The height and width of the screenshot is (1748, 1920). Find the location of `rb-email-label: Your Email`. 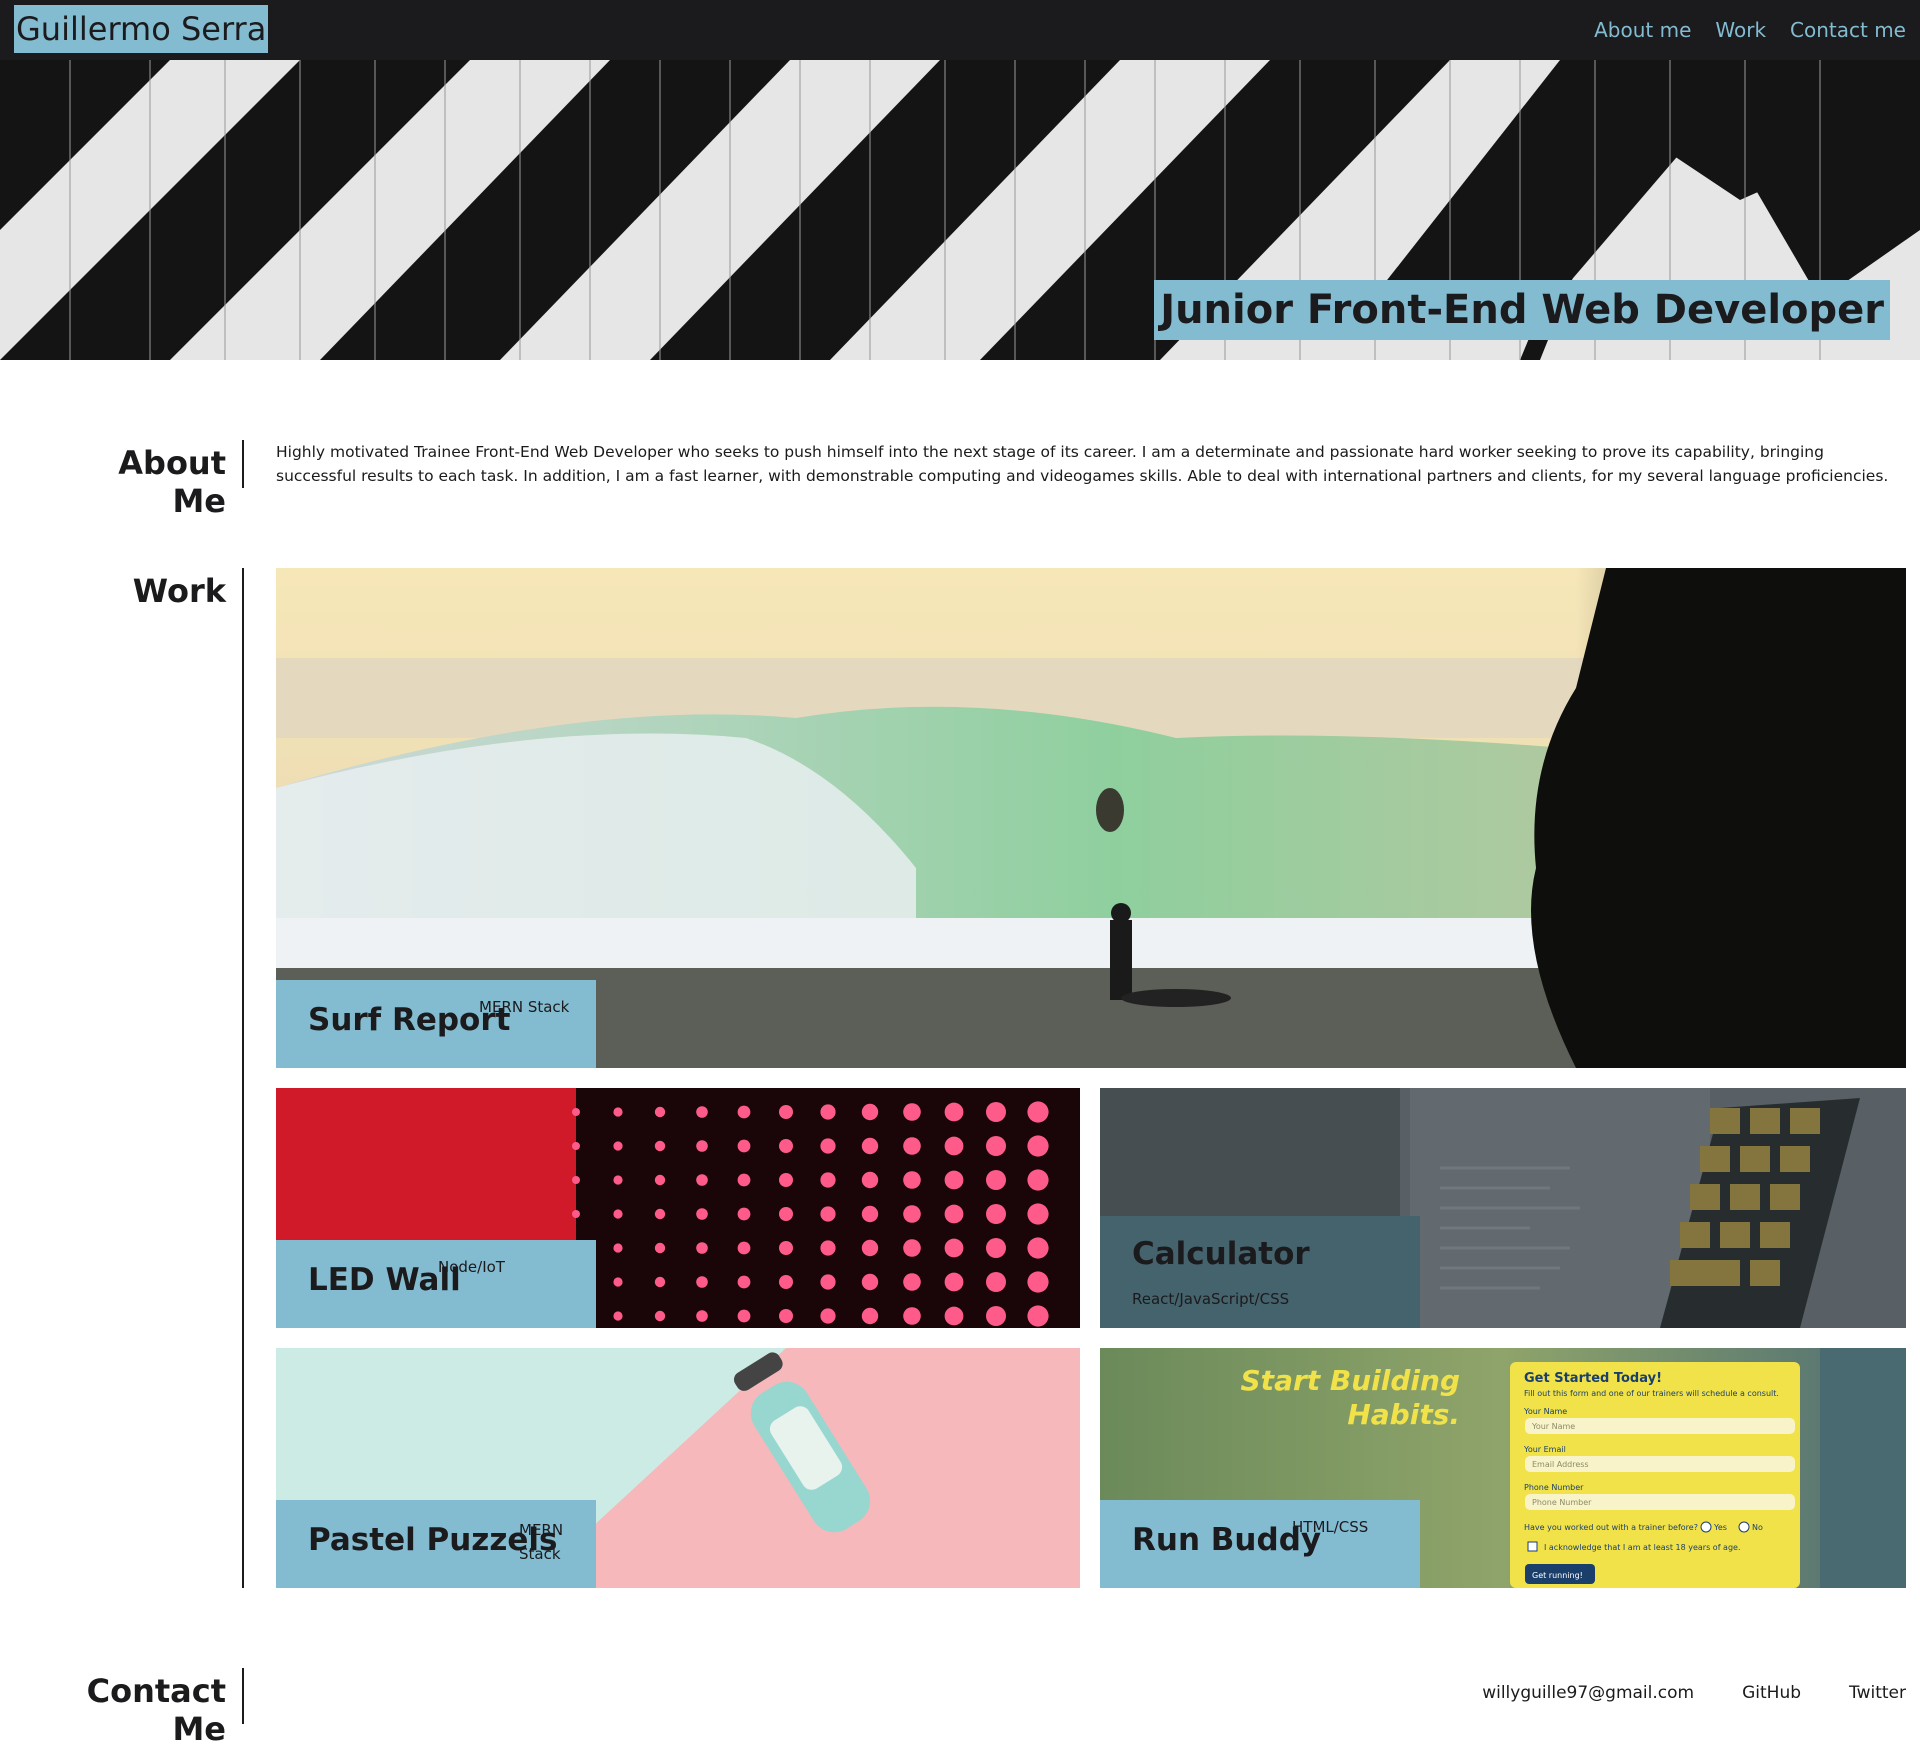

rb-email-label: Your Email is located at coordinates (1544, 1449).